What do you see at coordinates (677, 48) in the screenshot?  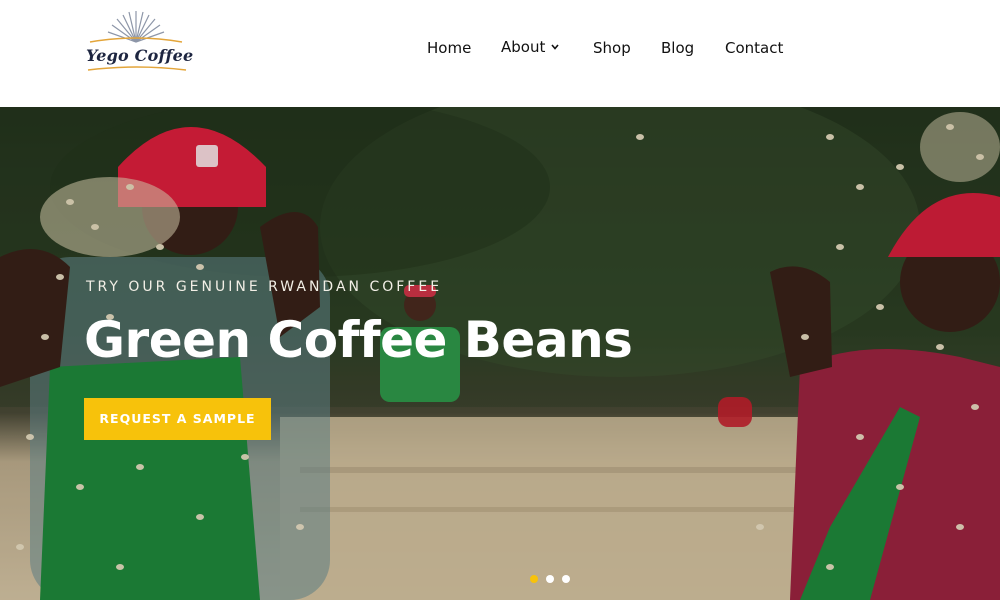 I see `nav-blog: Blog` at bounding box center [677, 48].